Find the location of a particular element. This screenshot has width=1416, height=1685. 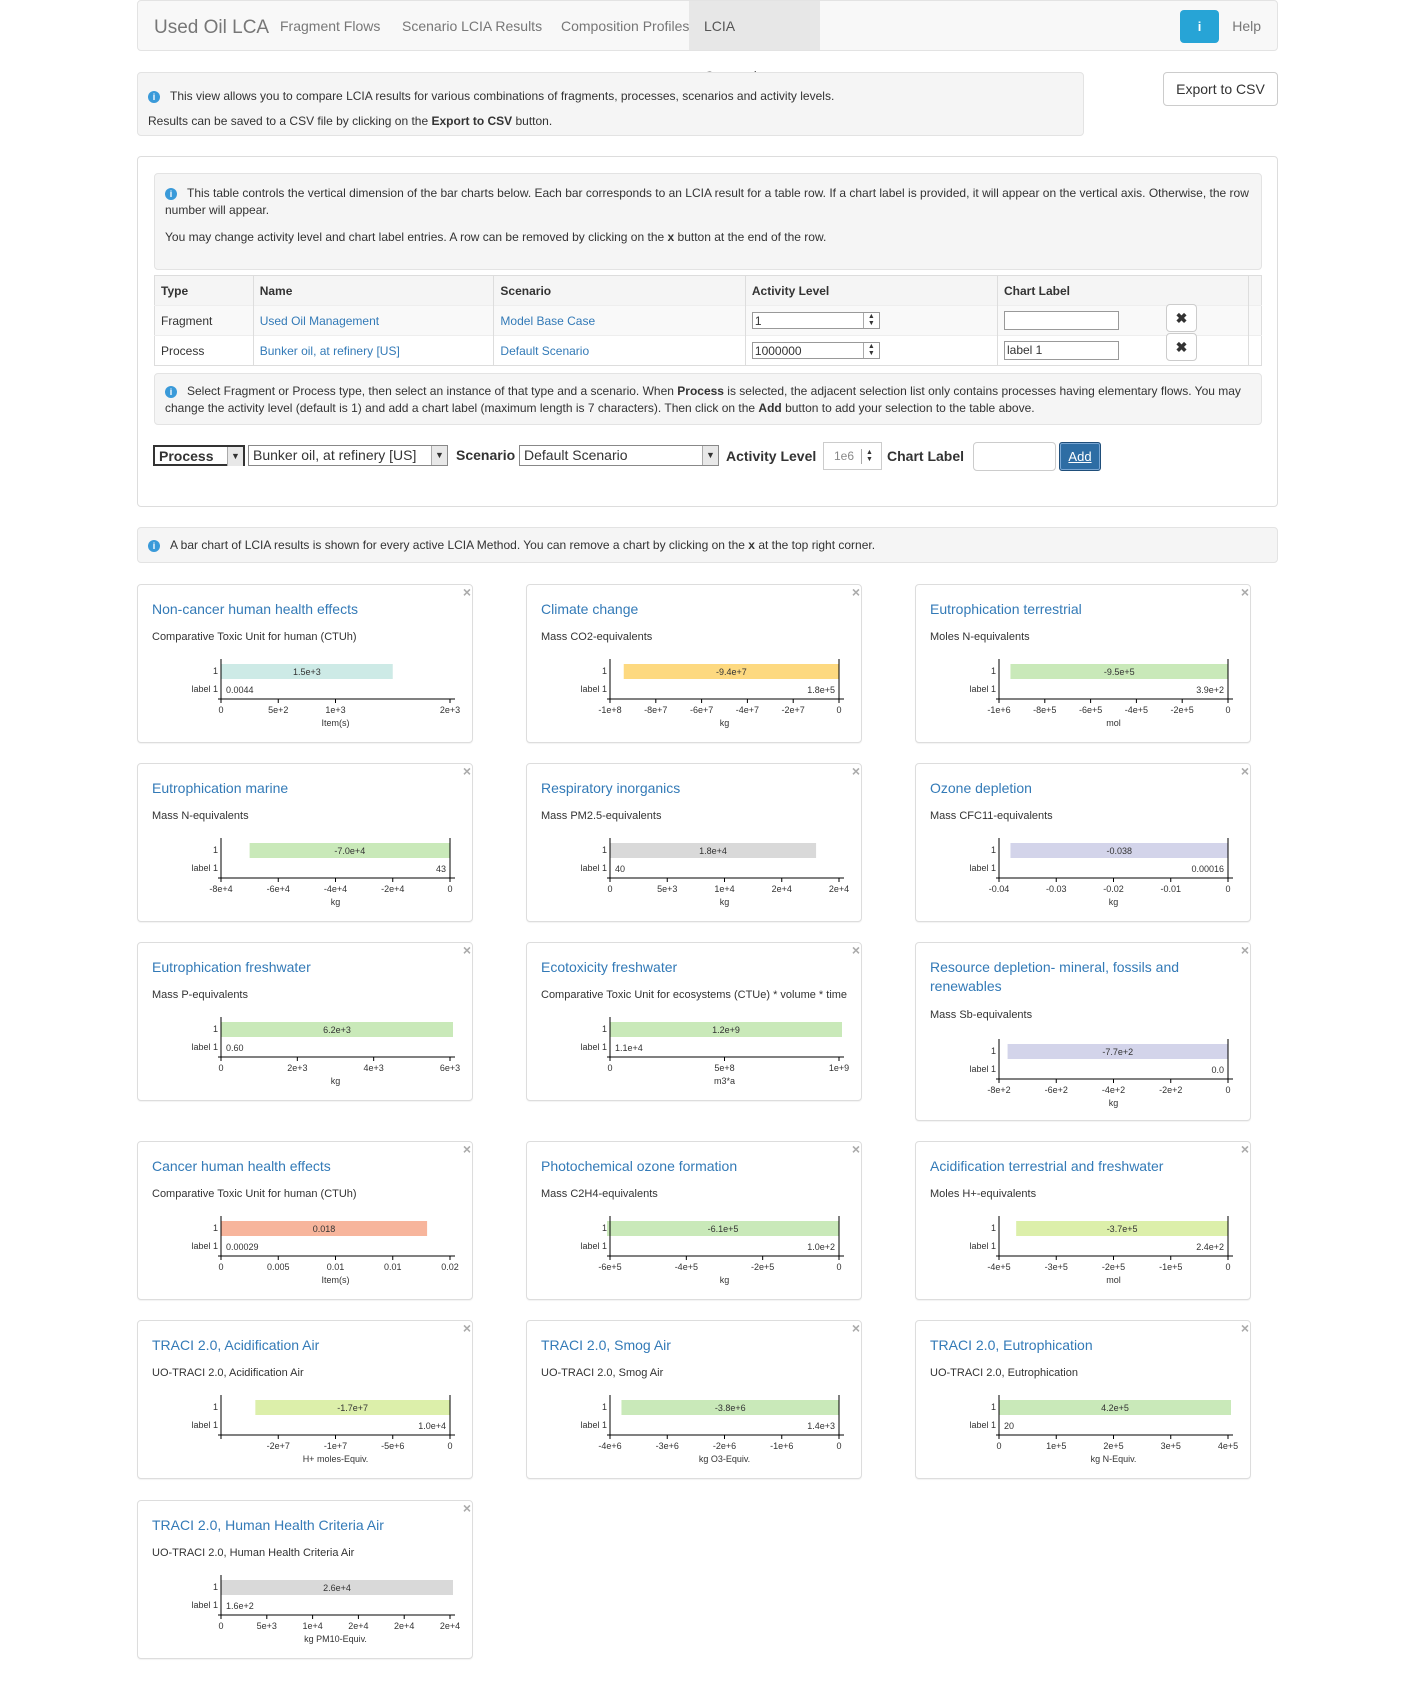

chart-title: Respiratory inorganics is located at coordinates (686, 788).